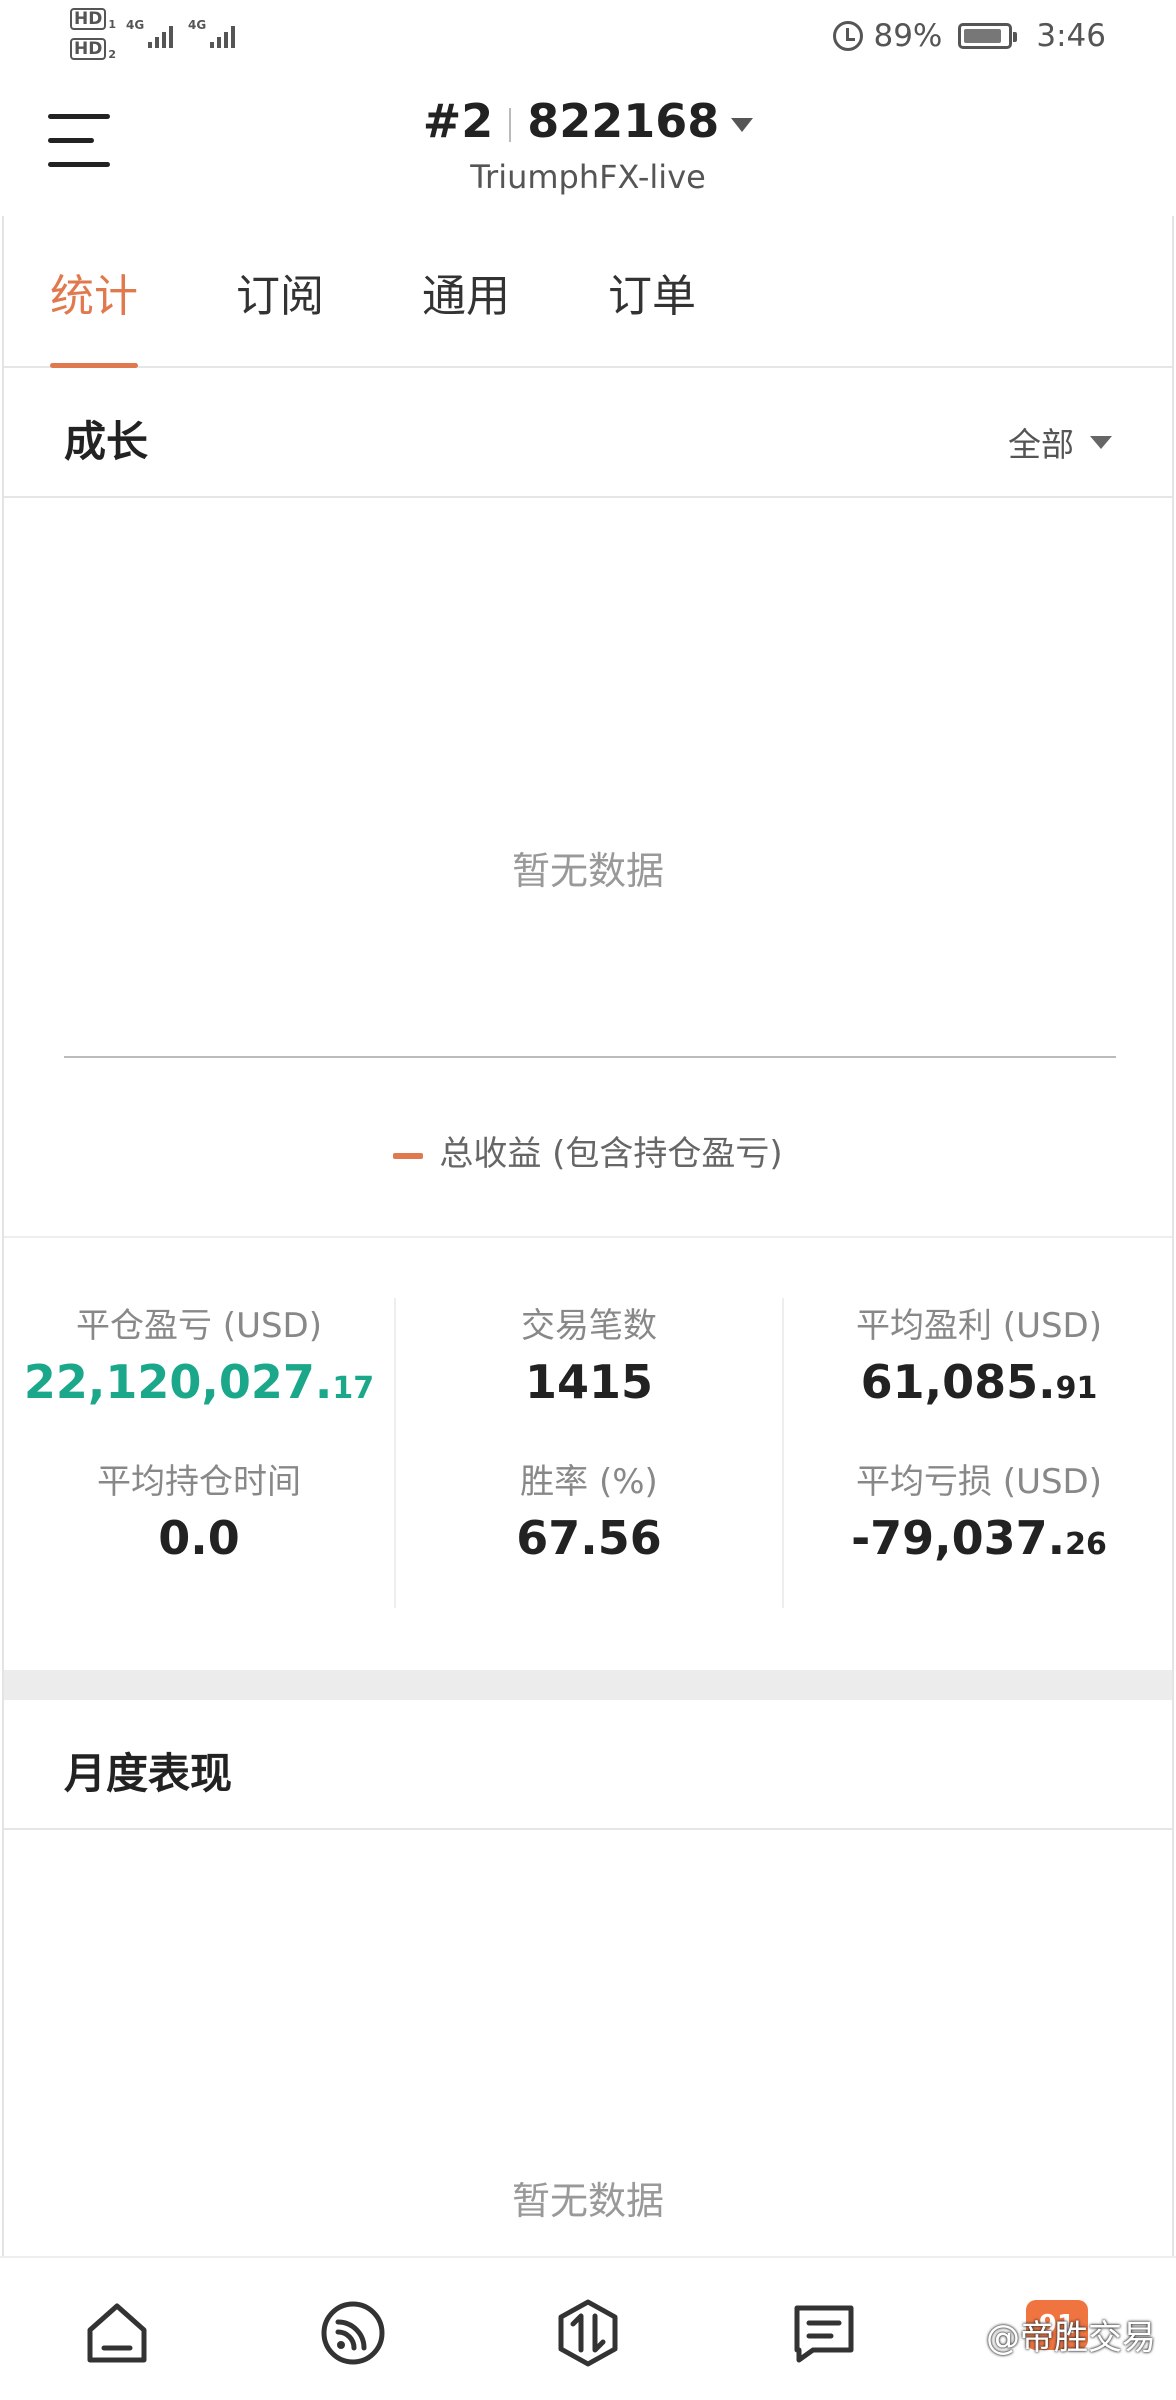 This screenshot has height=2400, width=1176. I want to click on tab-subscription: 订阅, so click(280, 314).